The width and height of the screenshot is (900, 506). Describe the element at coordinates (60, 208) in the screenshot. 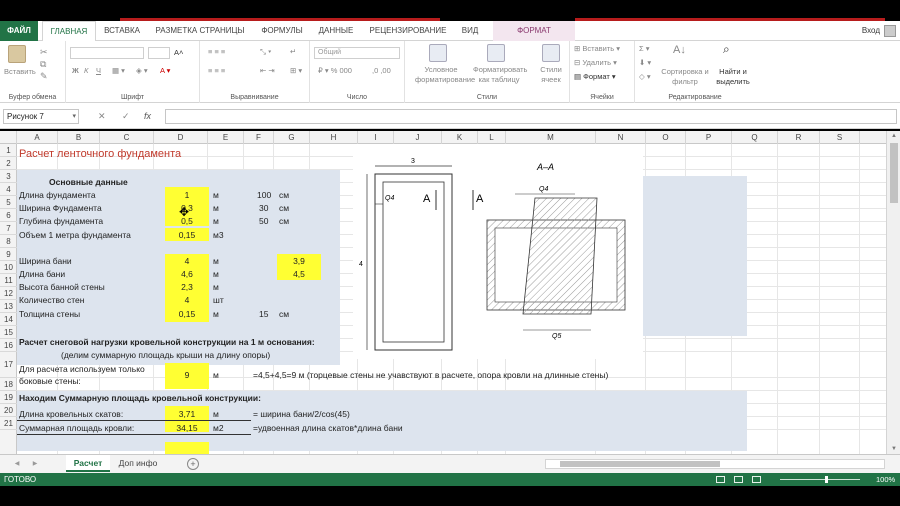

I see `cell-label: Ширина Фундамента` at that location.